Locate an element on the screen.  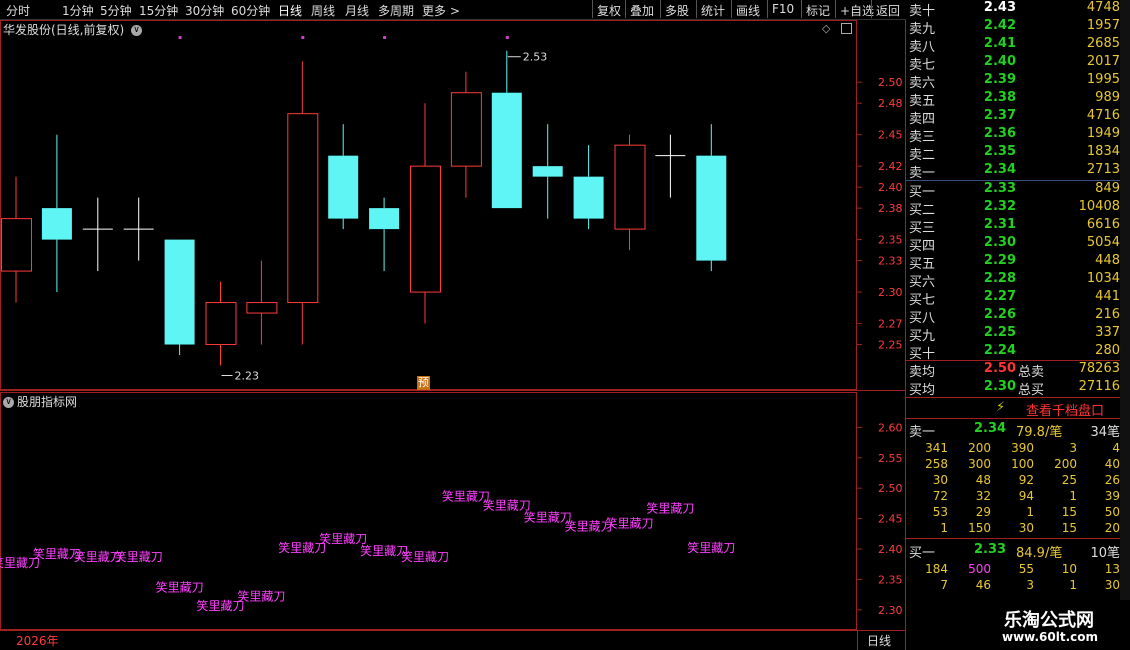
ask-level-row: 卖八 2.41 2685 is located at coordinates (1013, 45).